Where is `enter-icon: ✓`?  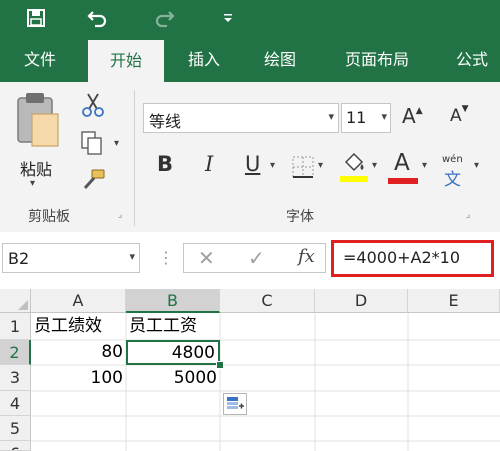 enter-icon: ✓ is located at coordinates (256, 258).